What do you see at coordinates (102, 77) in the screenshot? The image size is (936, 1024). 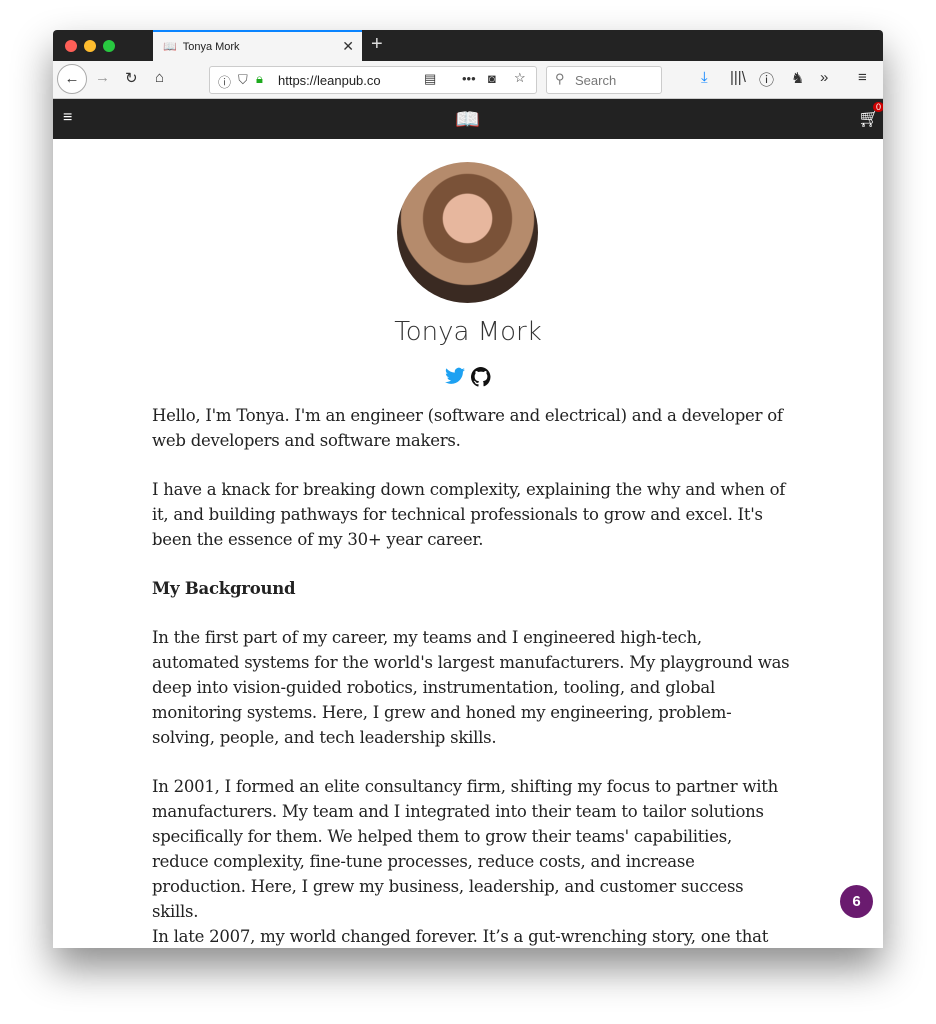 I see `forward-button: →` at bounding box center [102, 77].